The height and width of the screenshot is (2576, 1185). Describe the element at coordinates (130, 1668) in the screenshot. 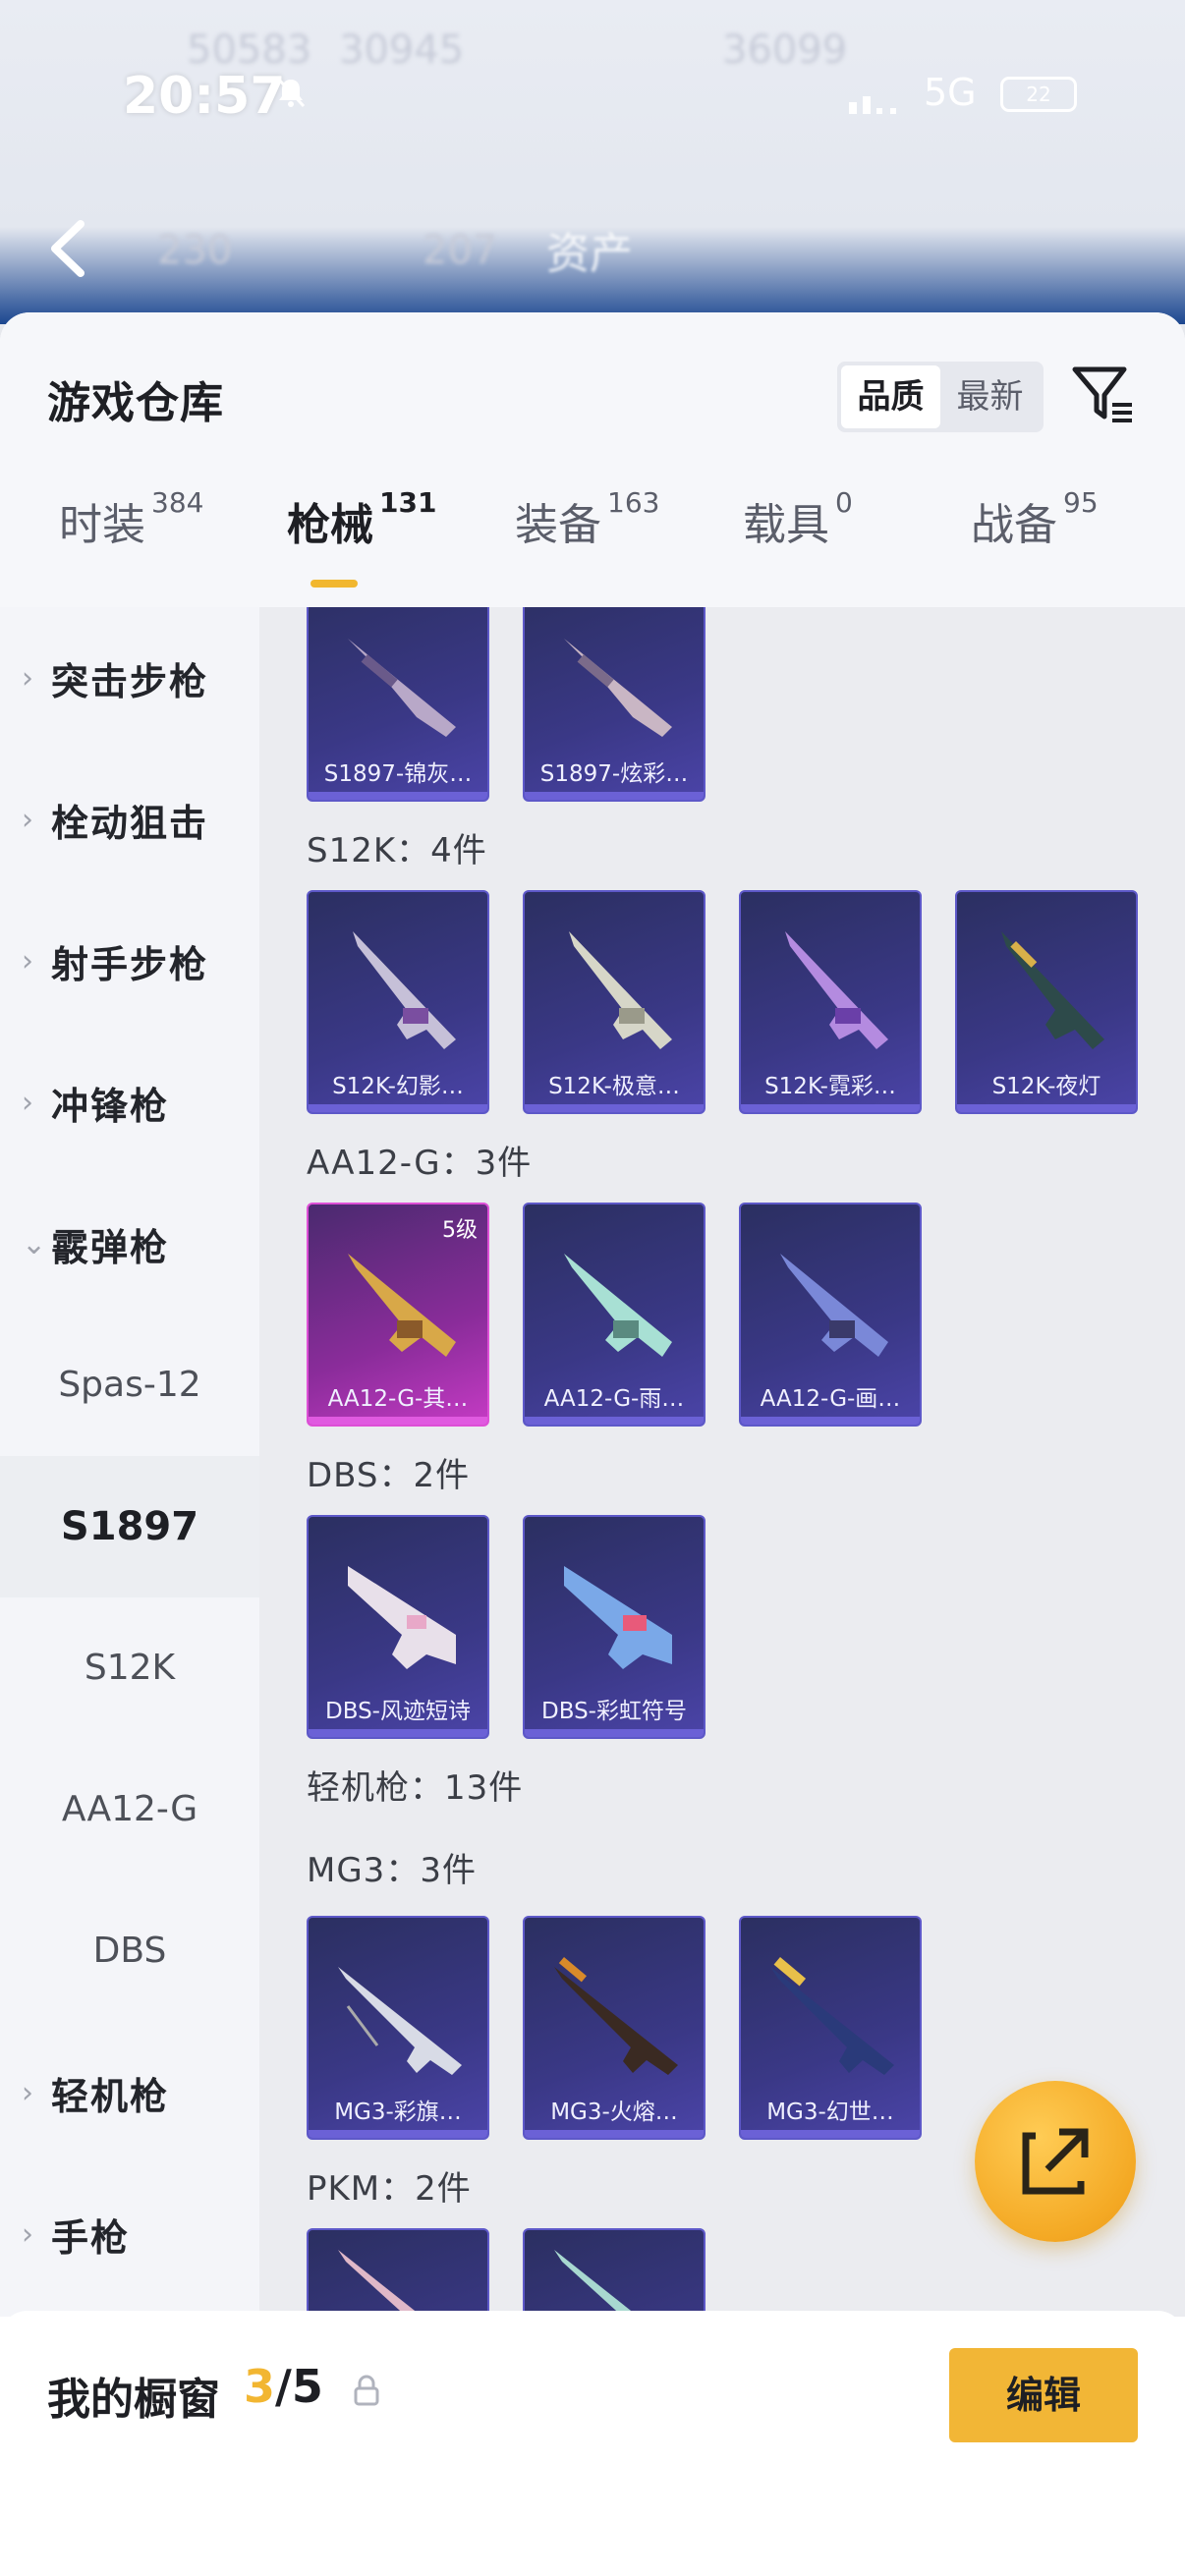

I see `sidebar-sub-s12k: S12K` at that location.